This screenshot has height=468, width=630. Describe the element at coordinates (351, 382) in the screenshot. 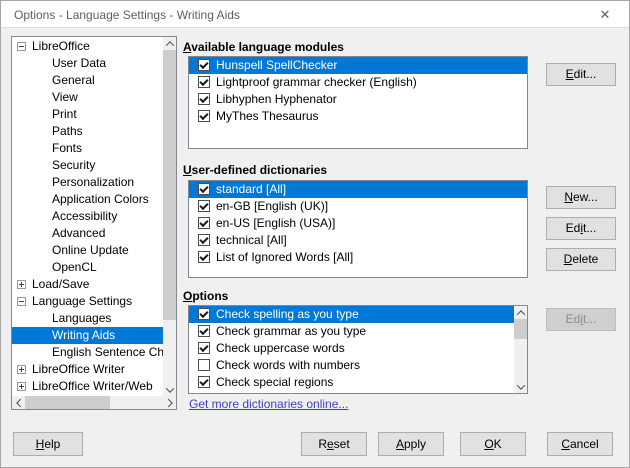

I see `list-item-check-special-regions: Check special regions` at that location.